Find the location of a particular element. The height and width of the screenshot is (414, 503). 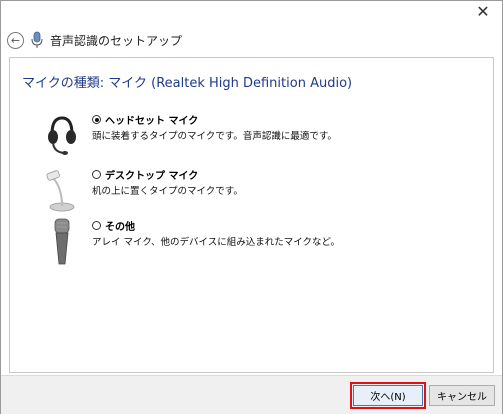

close-button: ✕ is located at coordinates (483, 11).